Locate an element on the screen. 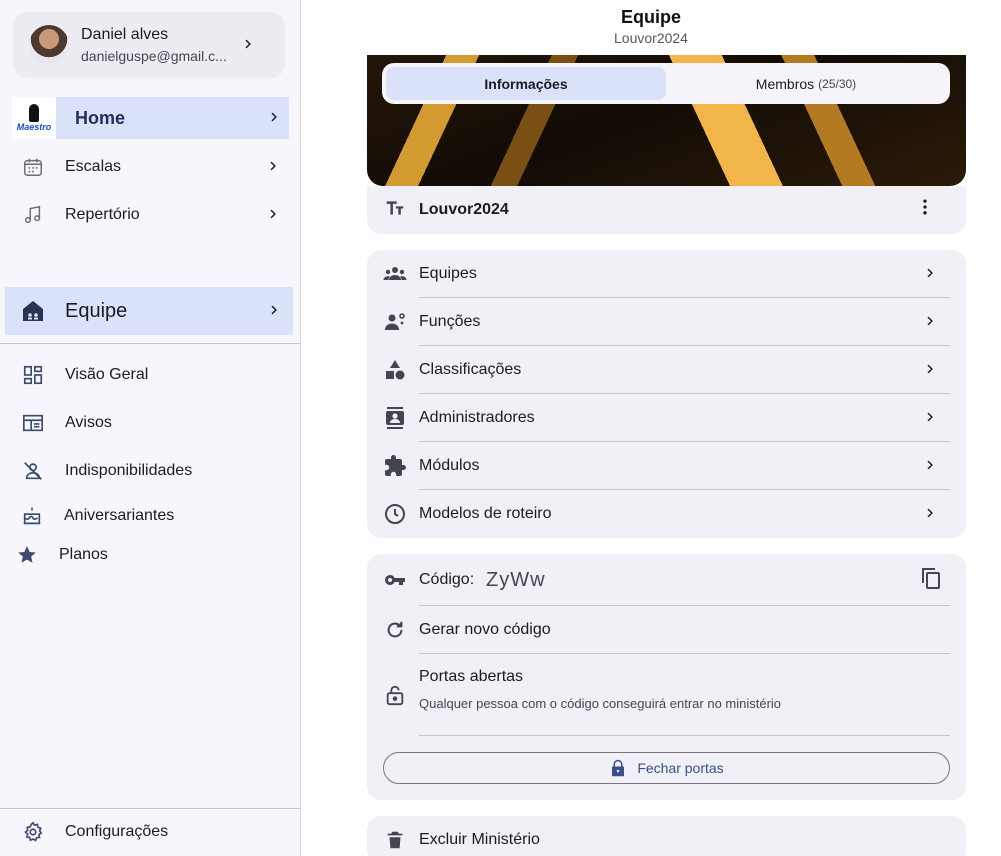 This screenshot has width=1001, height=856. contact-icon is located at coordinates (395, 418).